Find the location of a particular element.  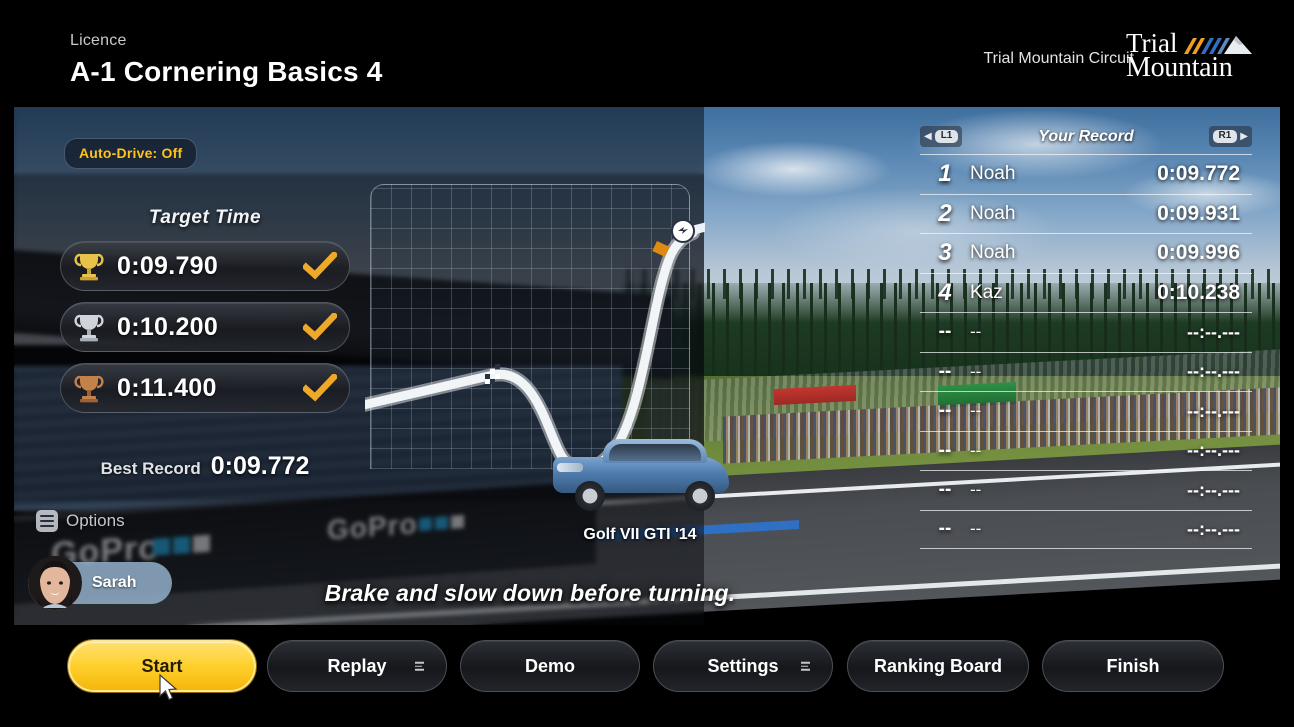

row-time: 0:09.996 is located at coordinates (1198, 253).